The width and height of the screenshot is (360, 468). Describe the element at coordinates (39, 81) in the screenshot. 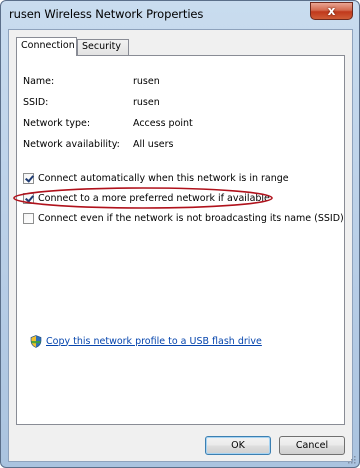

I see `info-label: Name:` at that location.